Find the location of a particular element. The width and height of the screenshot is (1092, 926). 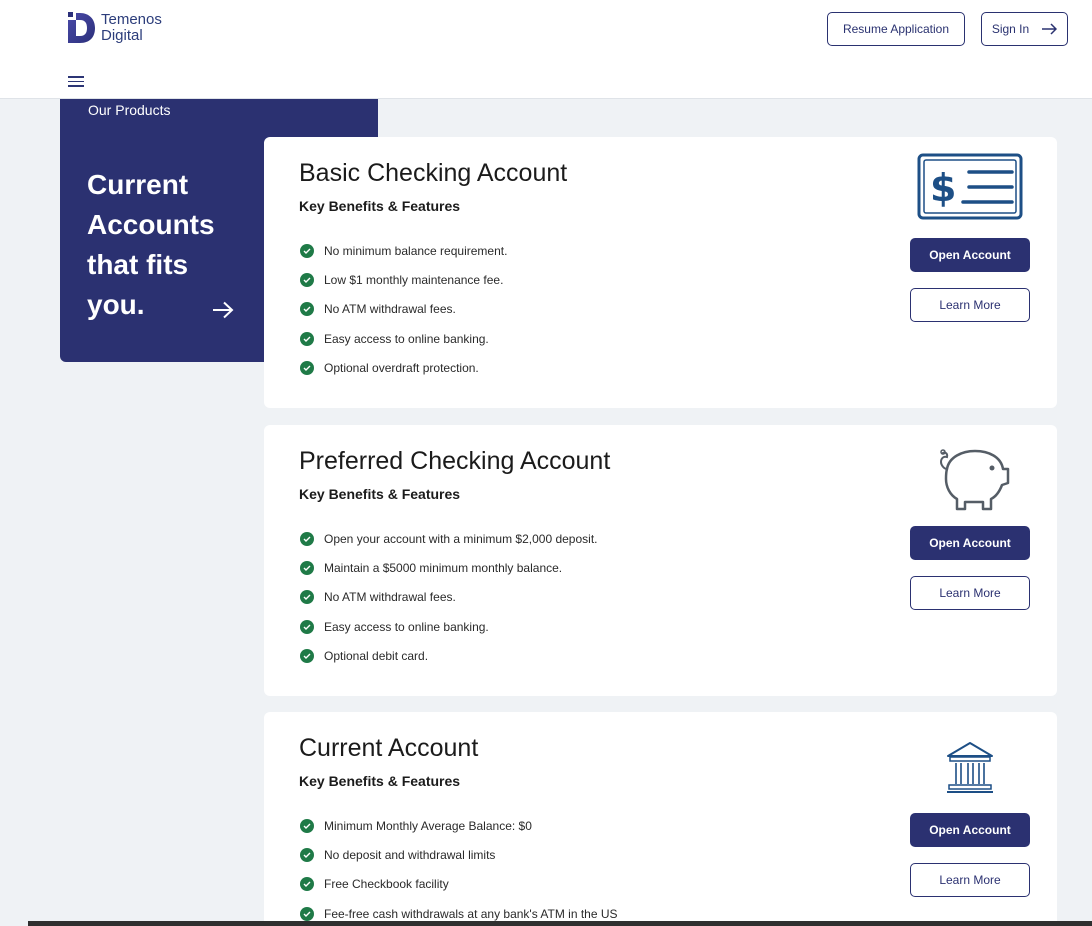

brand-name-line2: Digital is located at coordinates (122, 35).